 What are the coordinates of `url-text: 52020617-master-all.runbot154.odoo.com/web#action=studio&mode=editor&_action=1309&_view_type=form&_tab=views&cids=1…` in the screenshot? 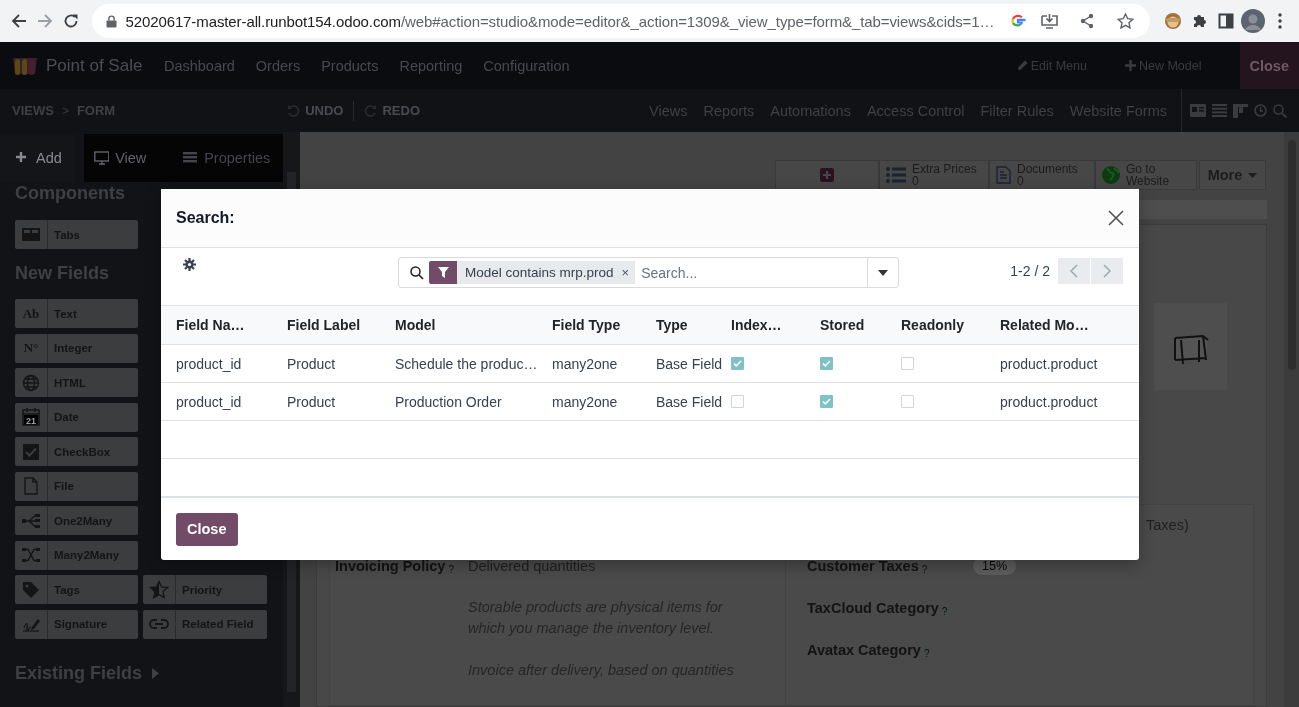 It's located at (560, 21).